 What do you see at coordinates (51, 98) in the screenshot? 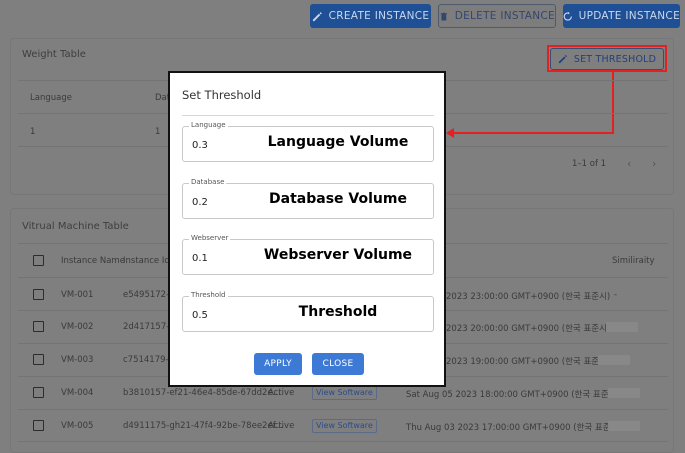
I see `weight-col-language: Language` at bounding box center [51, 98].